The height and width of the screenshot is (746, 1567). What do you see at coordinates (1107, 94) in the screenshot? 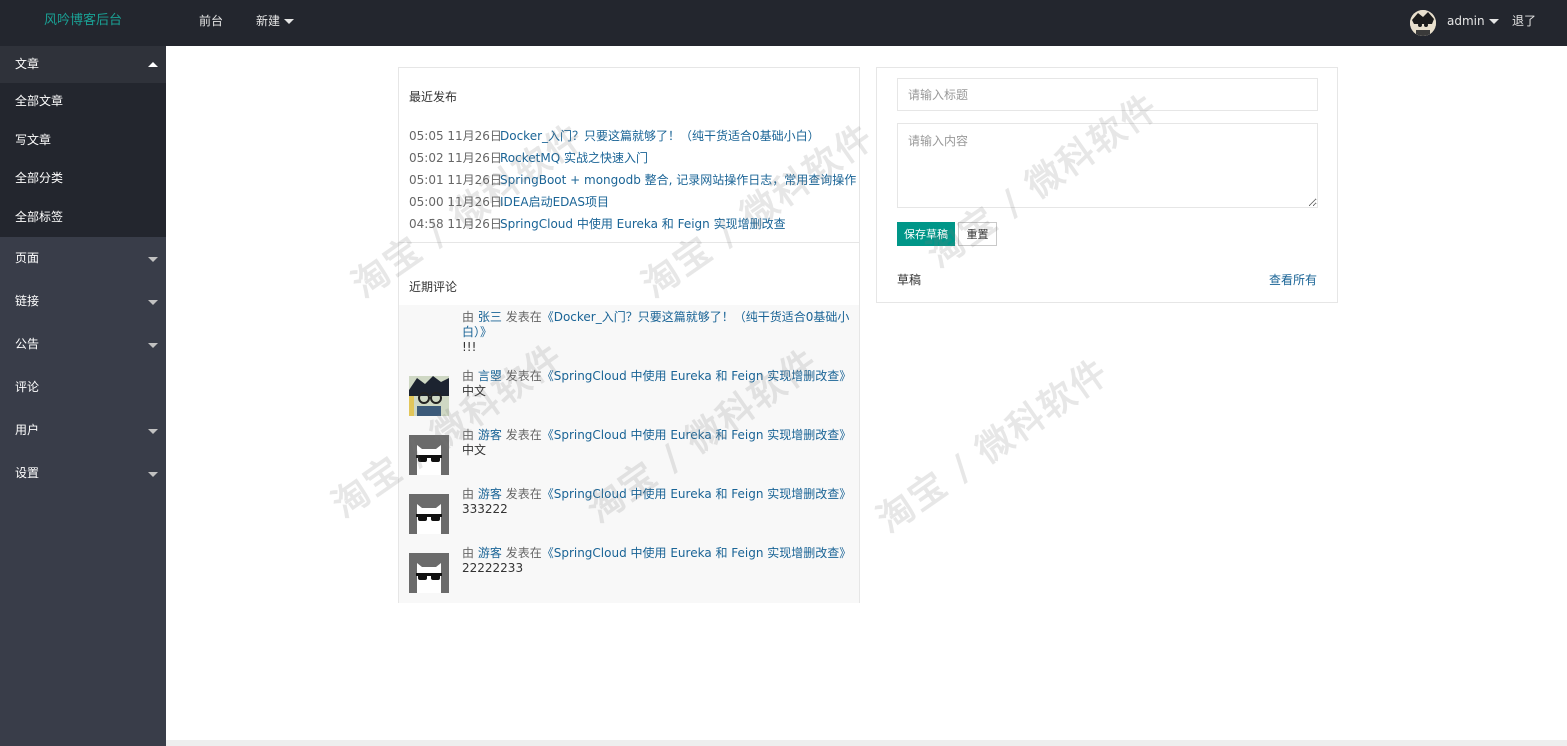
I see `draft-title-input` at bounding box center [1107, 94].